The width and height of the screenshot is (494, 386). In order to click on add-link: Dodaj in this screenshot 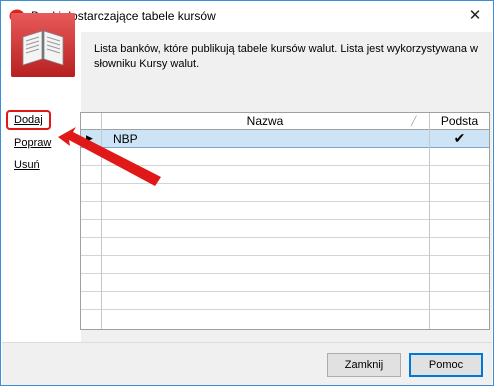, I will do `click(28, 120)`.